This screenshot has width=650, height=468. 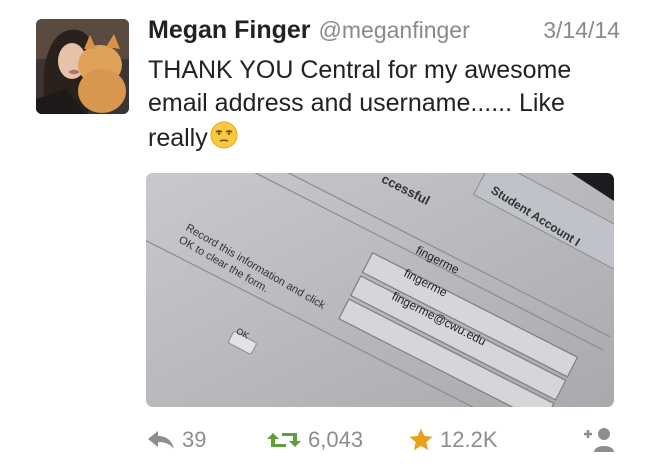 I want to click on avatar-image, so click(x=82, y=66).